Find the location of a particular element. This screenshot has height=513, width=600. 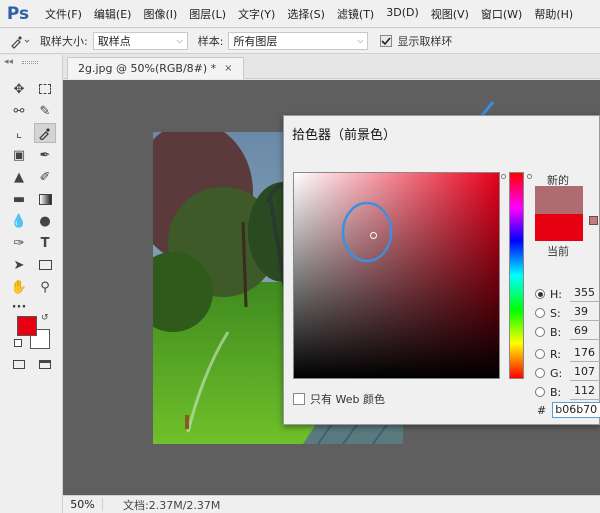

field-row-h: H: 355 is located at coordinates (567, 294).